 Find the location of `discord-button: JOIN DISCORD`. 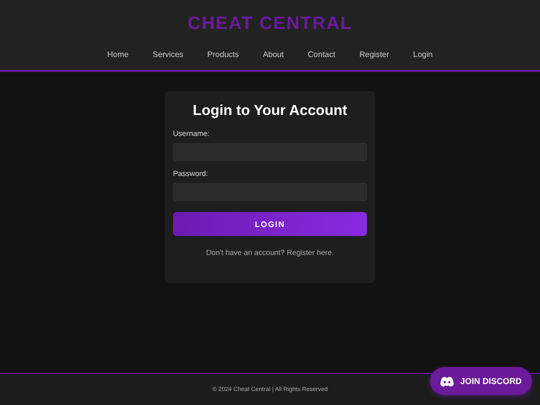

discord-button: JOIN DISCORD is located at coordinates (481, 381).